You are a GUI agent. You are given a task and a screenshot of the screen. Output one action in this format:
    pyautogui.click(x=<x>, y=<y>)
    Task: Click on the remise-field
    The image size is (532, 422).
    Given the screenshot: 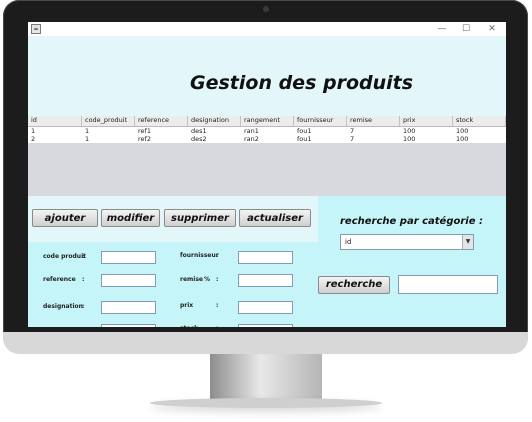 What is the action you would take?
    pyautogui.click(x=265, y=280)
    